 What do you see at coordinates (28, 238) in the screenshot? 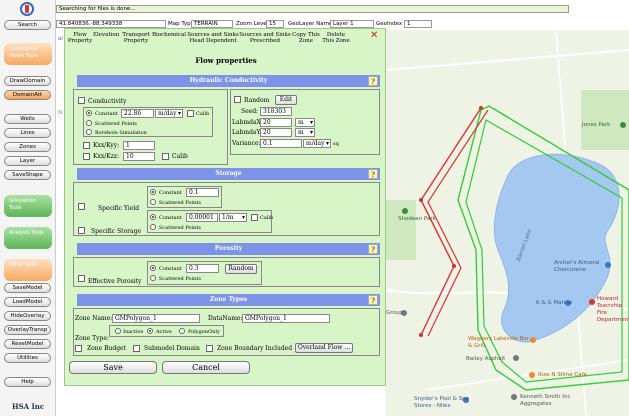
I see `analysis-tools-group: Analysis Tools` at bounding box center [28, 238].